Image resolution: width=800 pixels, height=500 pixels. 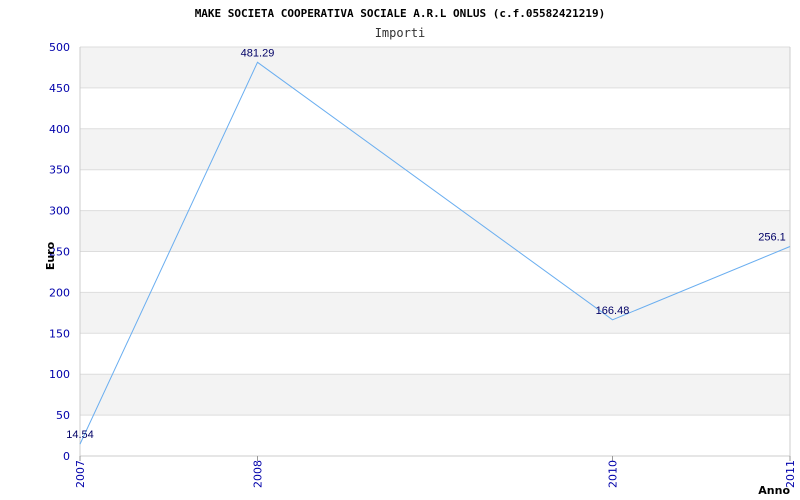 I want to click on y-tick-label: 200, so click(x=59, y=292).